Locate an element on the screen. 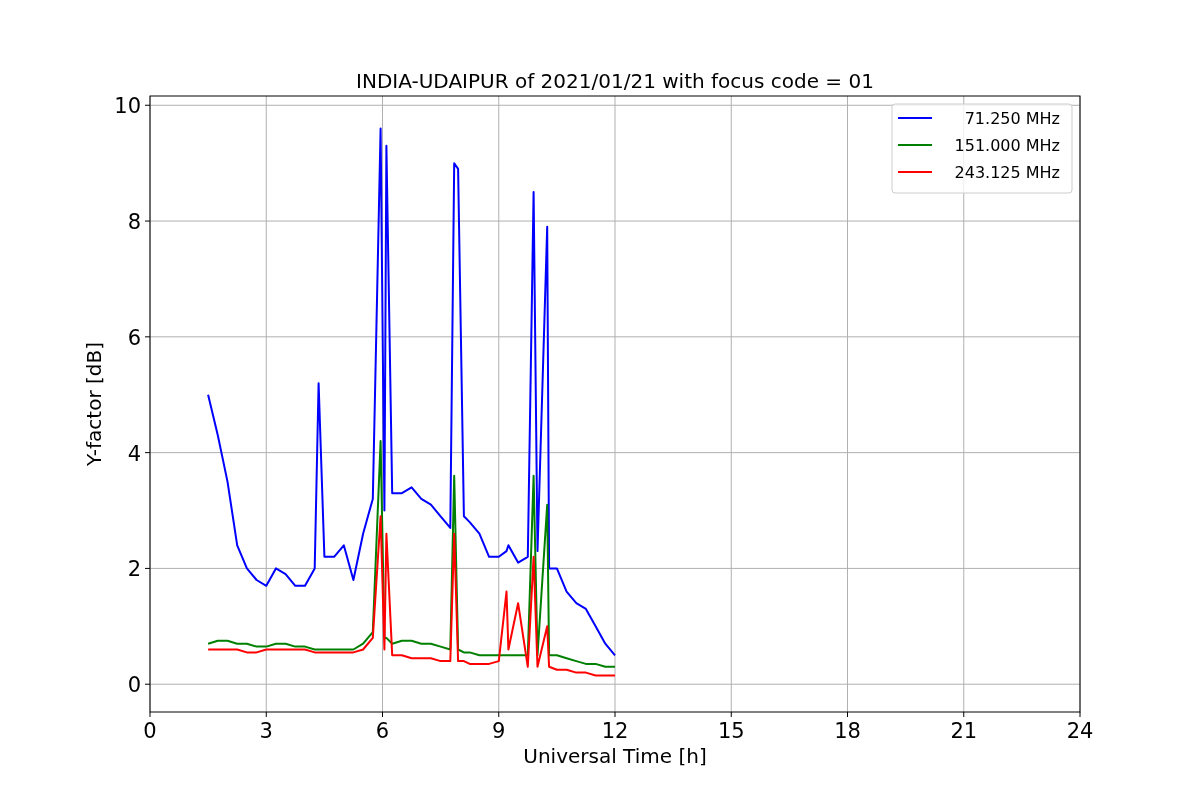  legend-label: 243.125 MHz is located at coordinates (1007, 172).